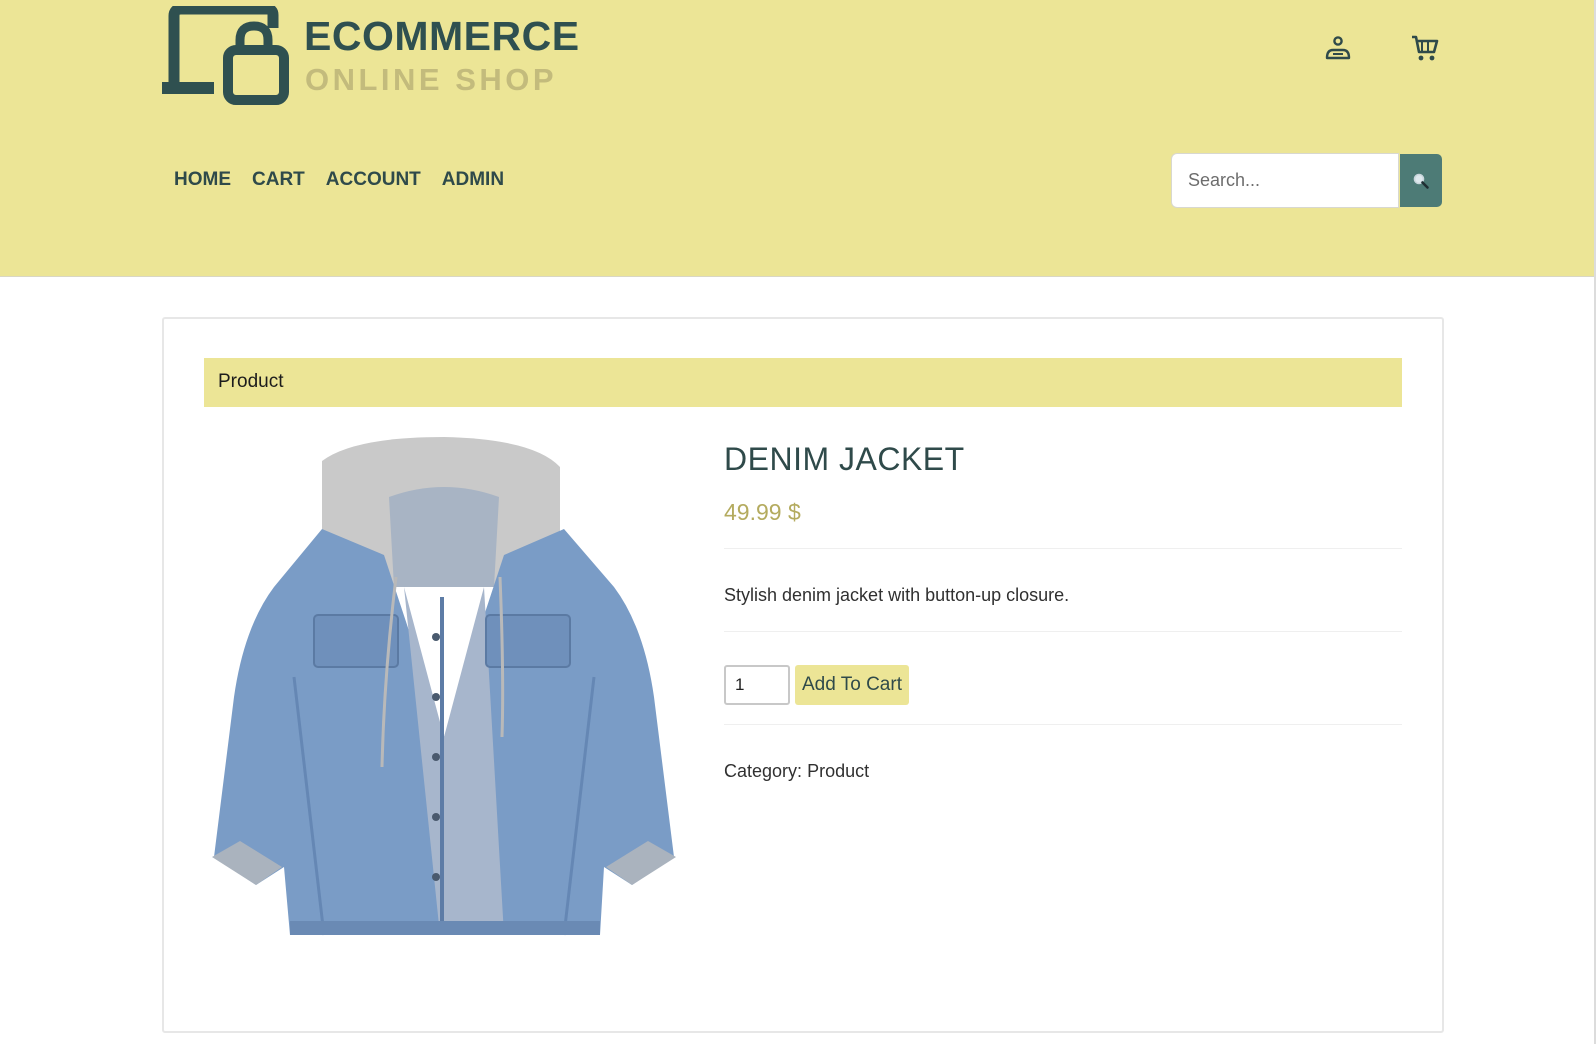  Describe the element at coordinates (763, 771) in the screenshot. I see `category-label: Category:` at that location.